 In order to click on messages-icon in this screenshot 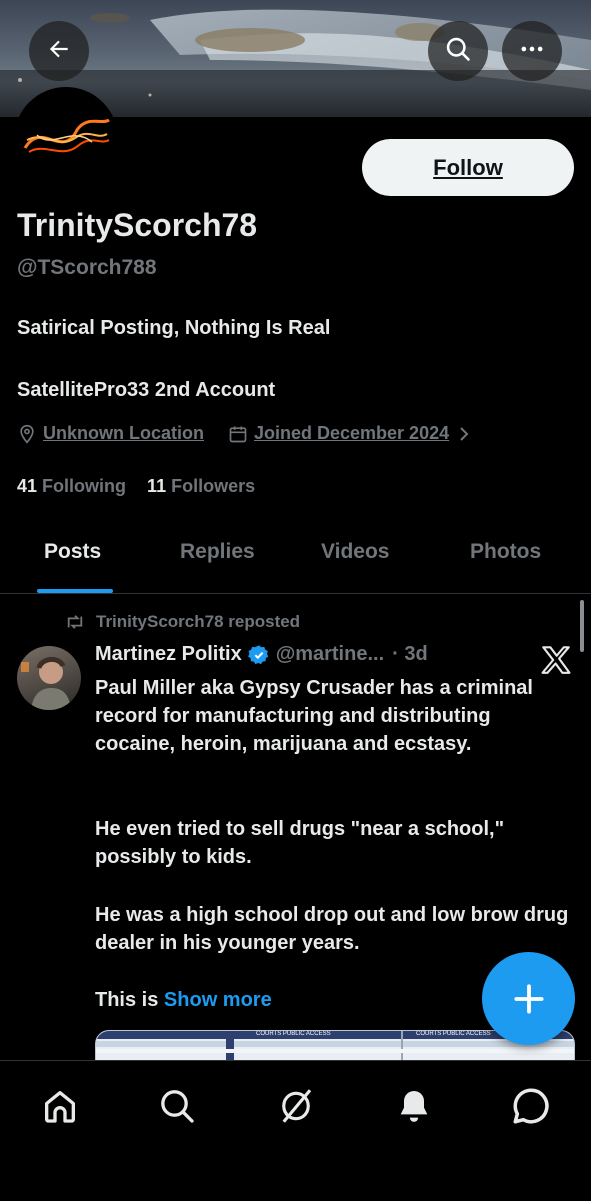, I will do `click(531, 1106)`.